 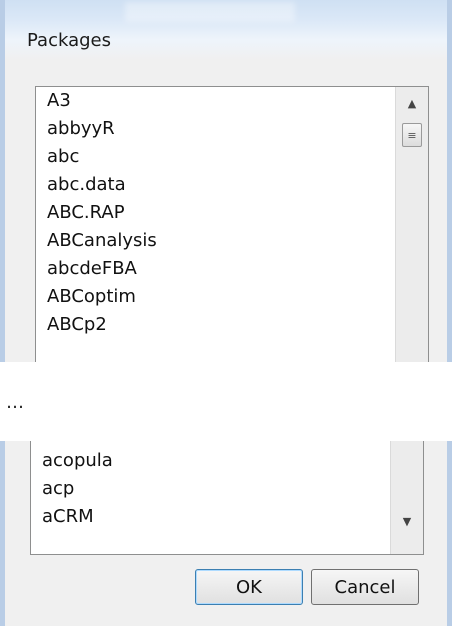 What do you see at coordinates (58, 489) in the screenshot?
I see `list-item: acp` at bounding box center [58, 489].